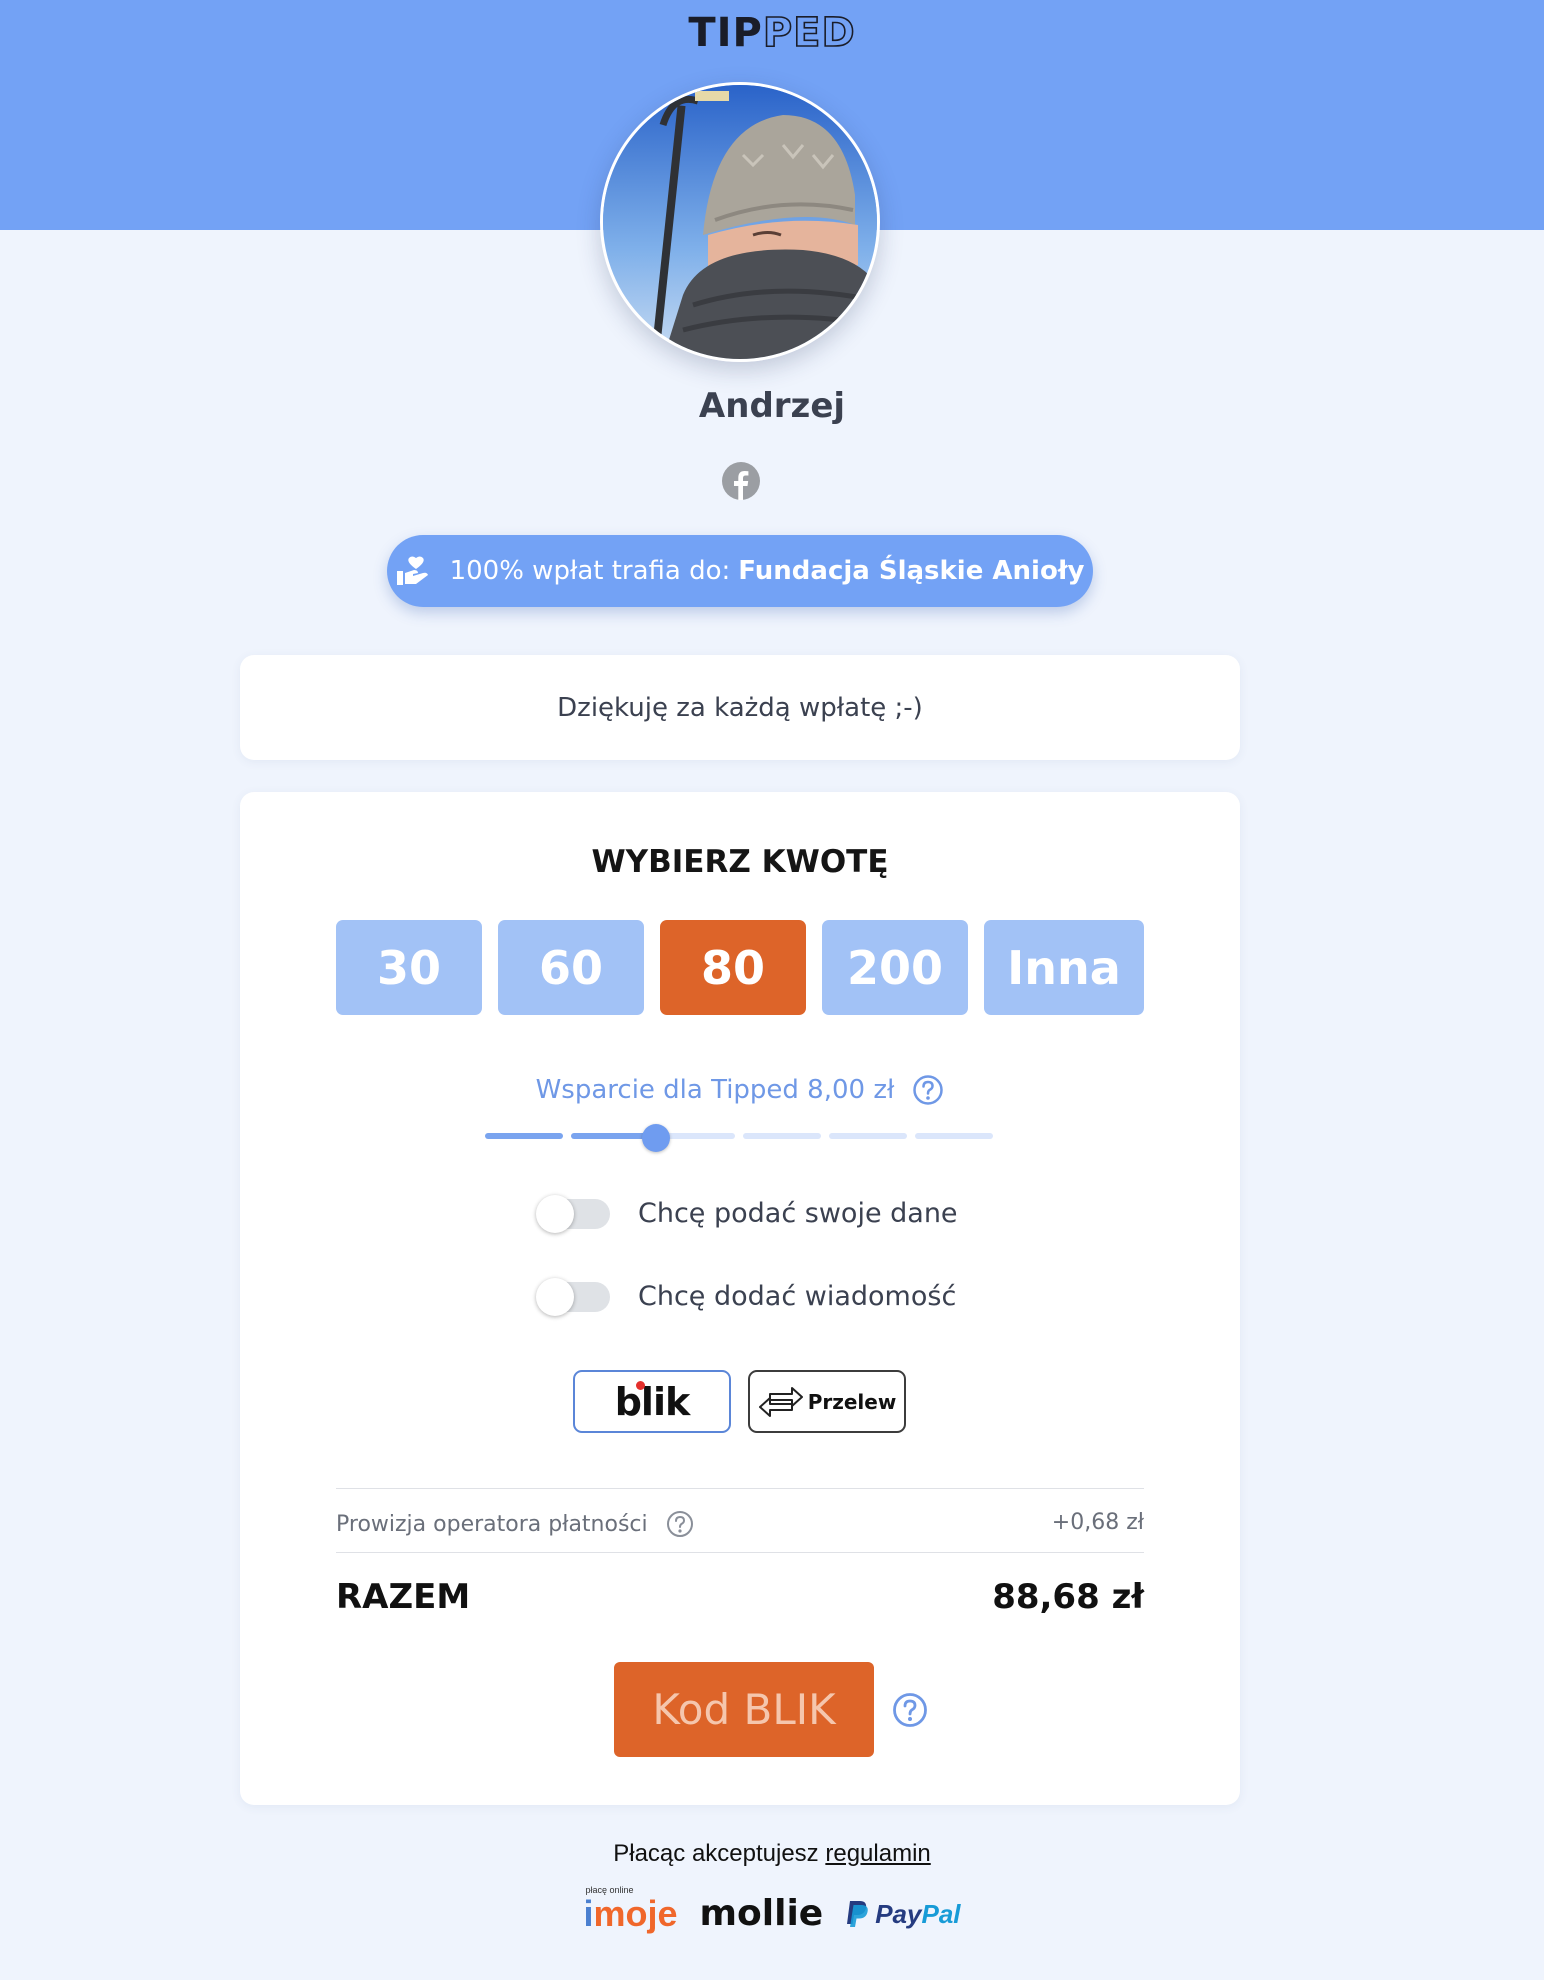 This screenshot has height=1980, width=1544. What do you see at coordinates (740, 1138) in the screenshot?
I see `support-slider` at bounding box center [740, 1138].